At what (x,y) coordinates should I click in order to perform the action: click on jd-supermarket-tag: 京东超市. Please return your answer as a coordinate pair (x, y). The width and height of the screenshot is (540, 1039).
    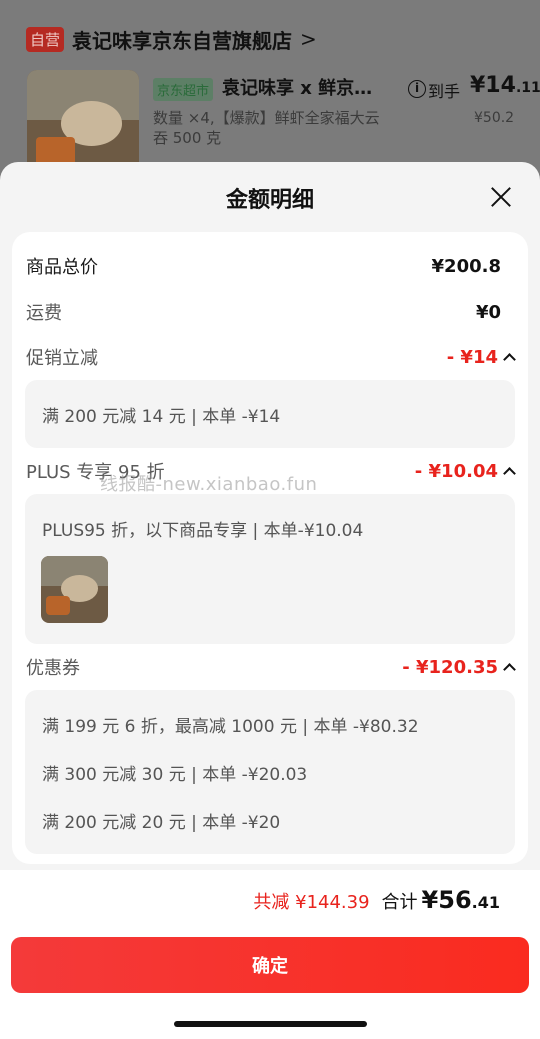
    Looking at the image, I should click on (183, 89).